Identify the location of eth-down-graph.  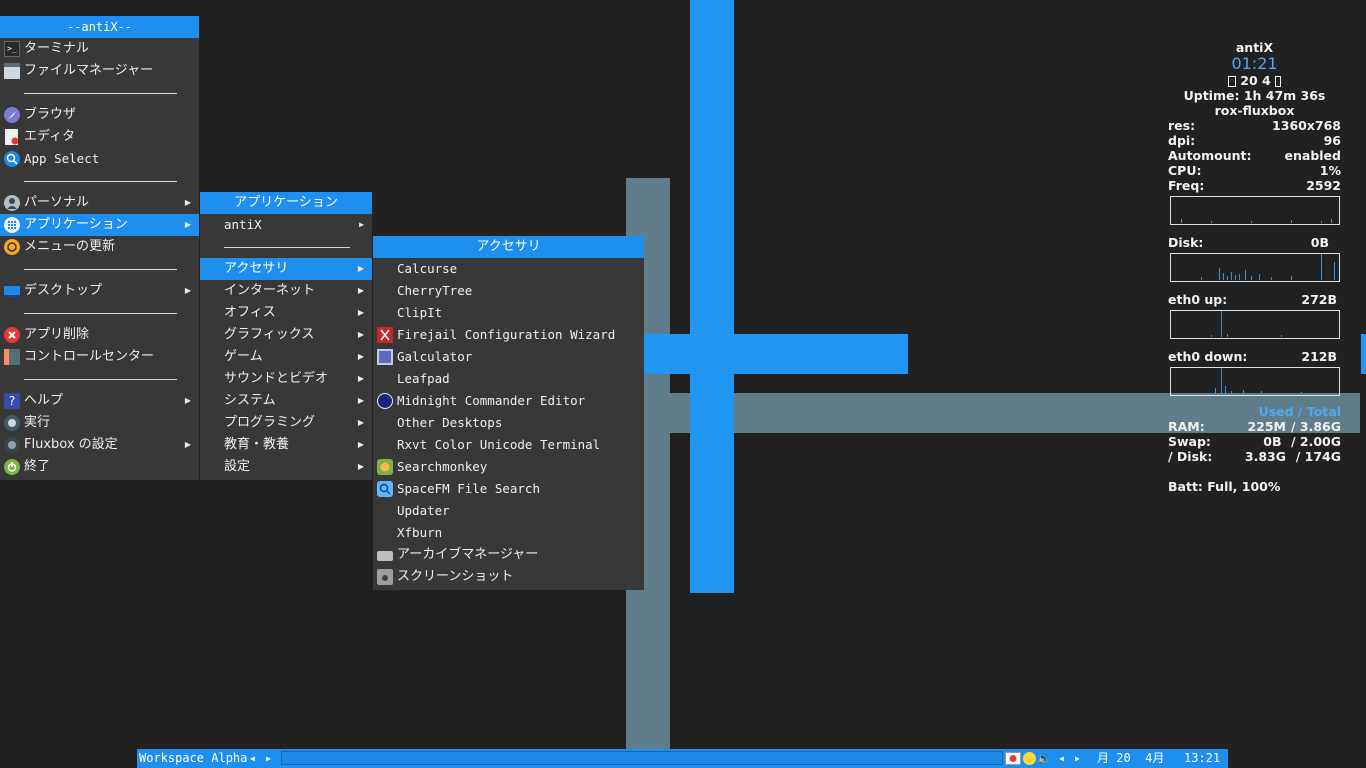
(1255, 381).